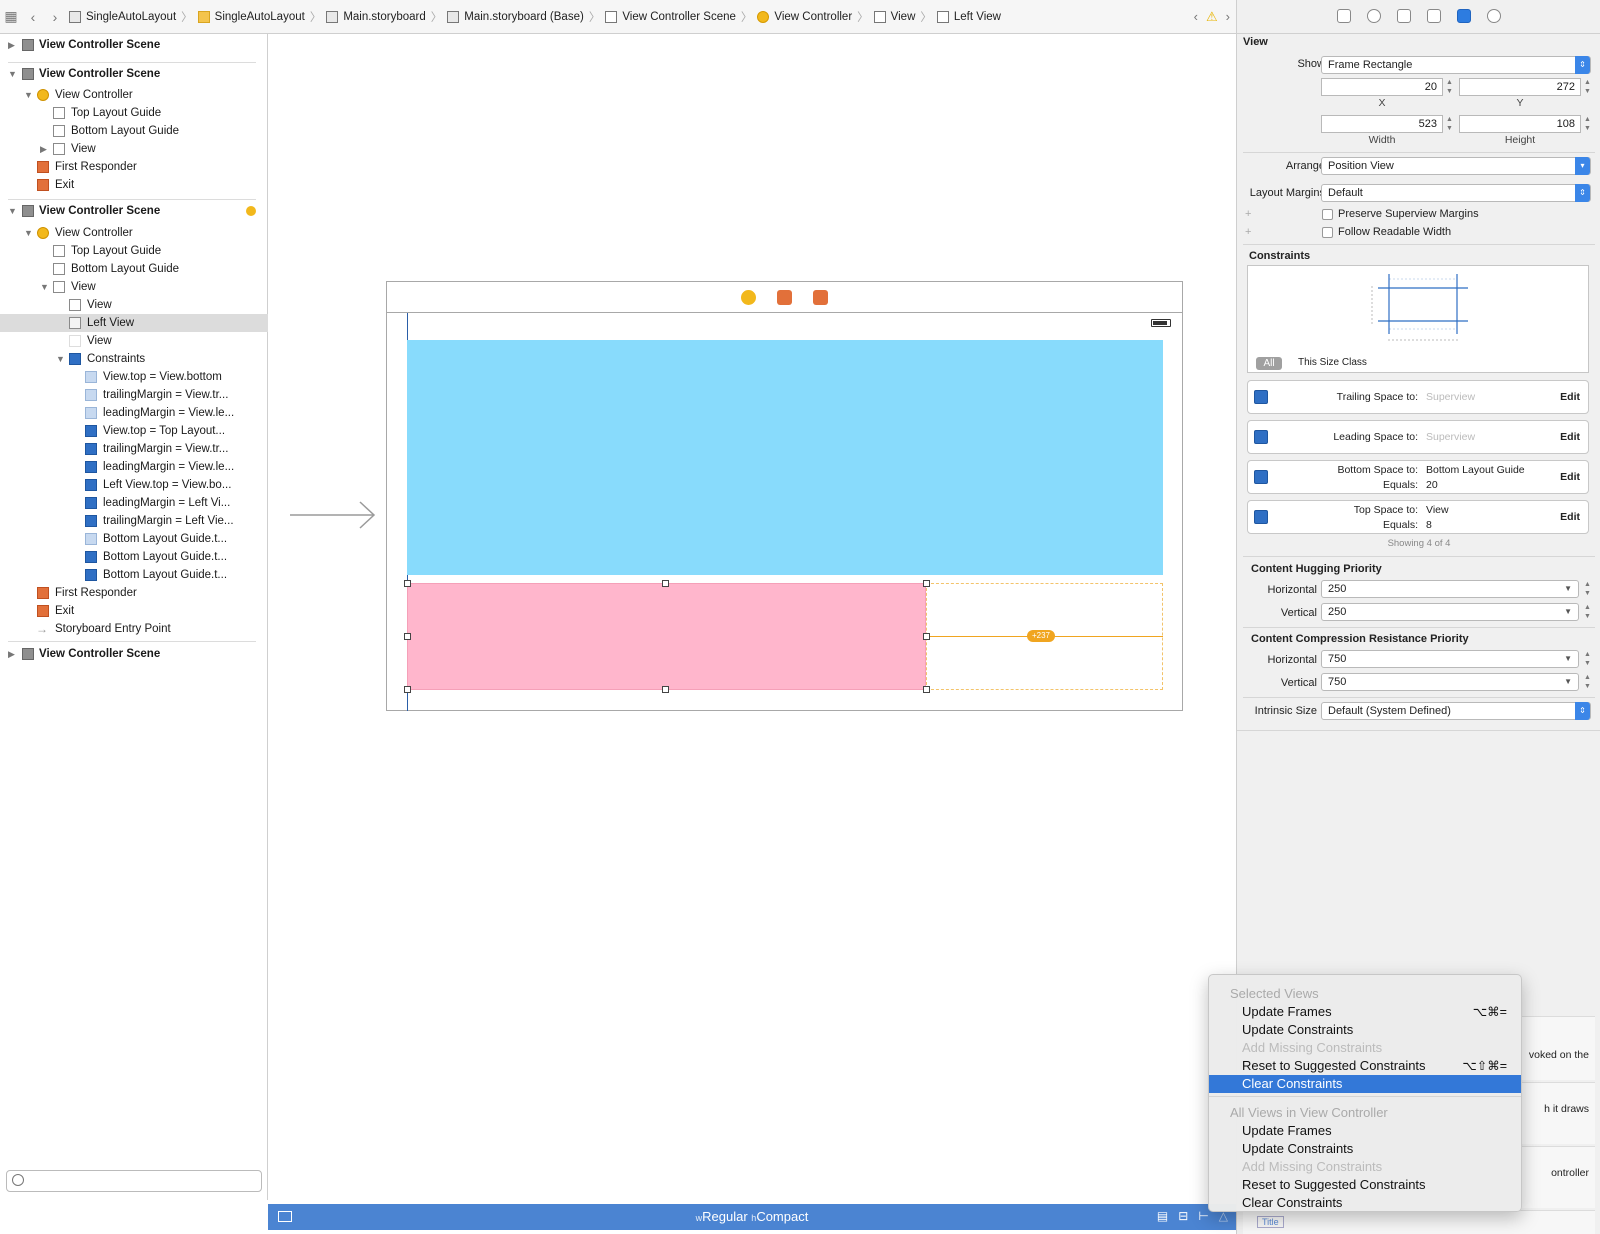 This screenshot has height=1234, width=1600. I want to click on help-icon, so click(1374, 16).